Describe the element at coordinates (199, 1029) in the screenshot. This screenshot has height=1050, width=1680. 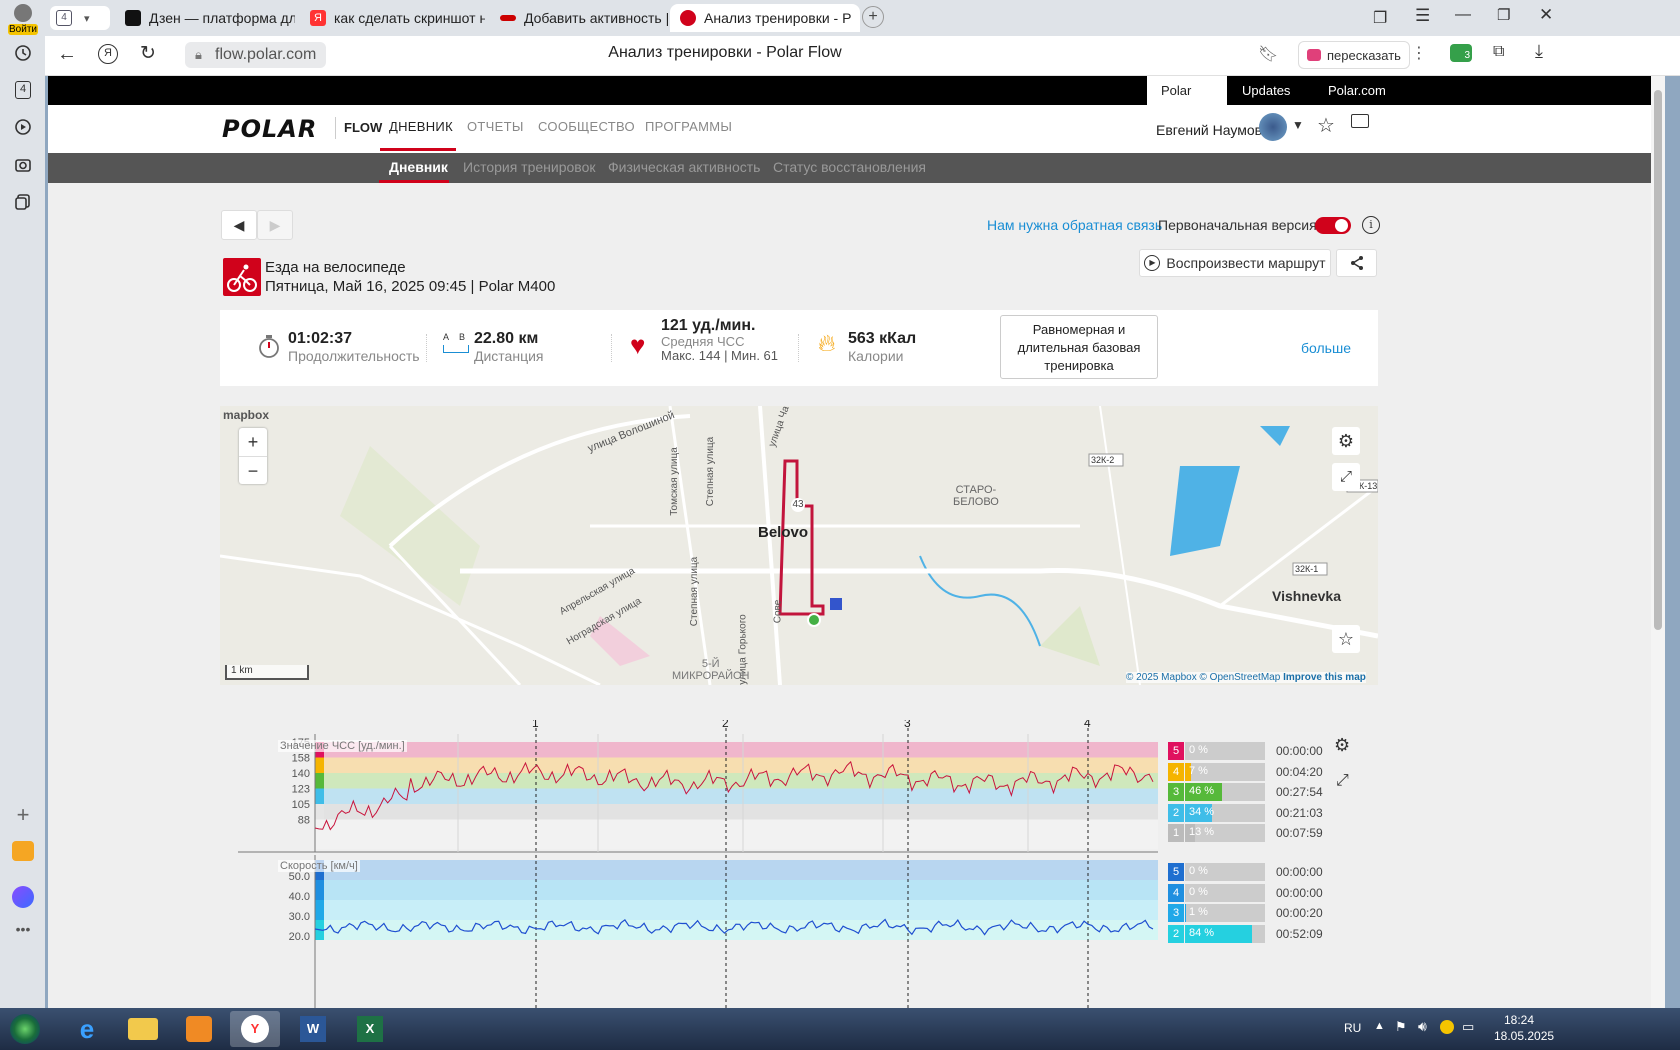
I see `media-player-icon` at that location.